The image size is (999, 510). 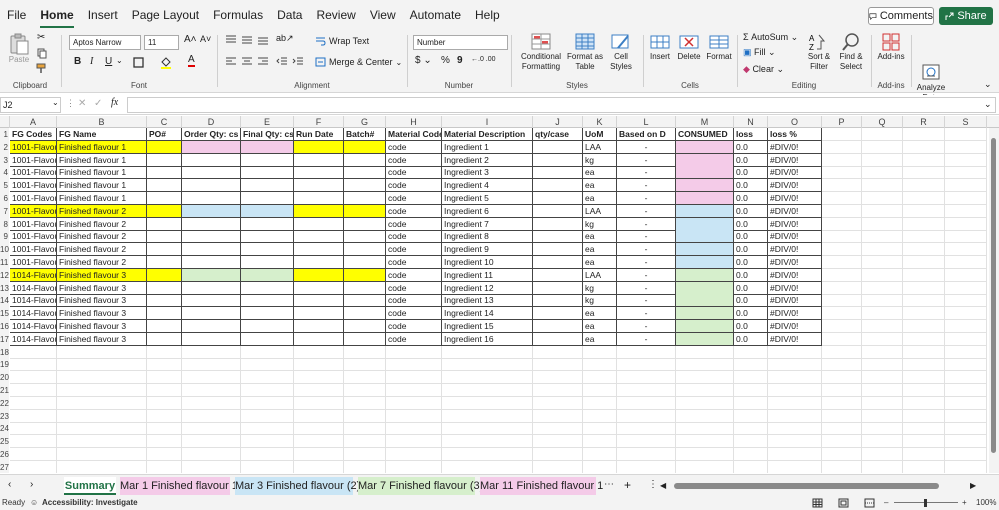 I want to click on table-cell: kg, so click(x=600, y=224).